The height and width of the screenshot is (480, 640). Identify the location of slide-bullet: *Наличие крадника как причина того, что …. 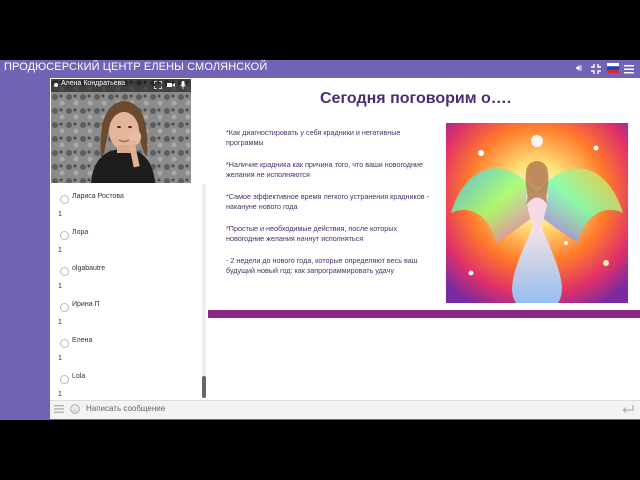
(324, 169).